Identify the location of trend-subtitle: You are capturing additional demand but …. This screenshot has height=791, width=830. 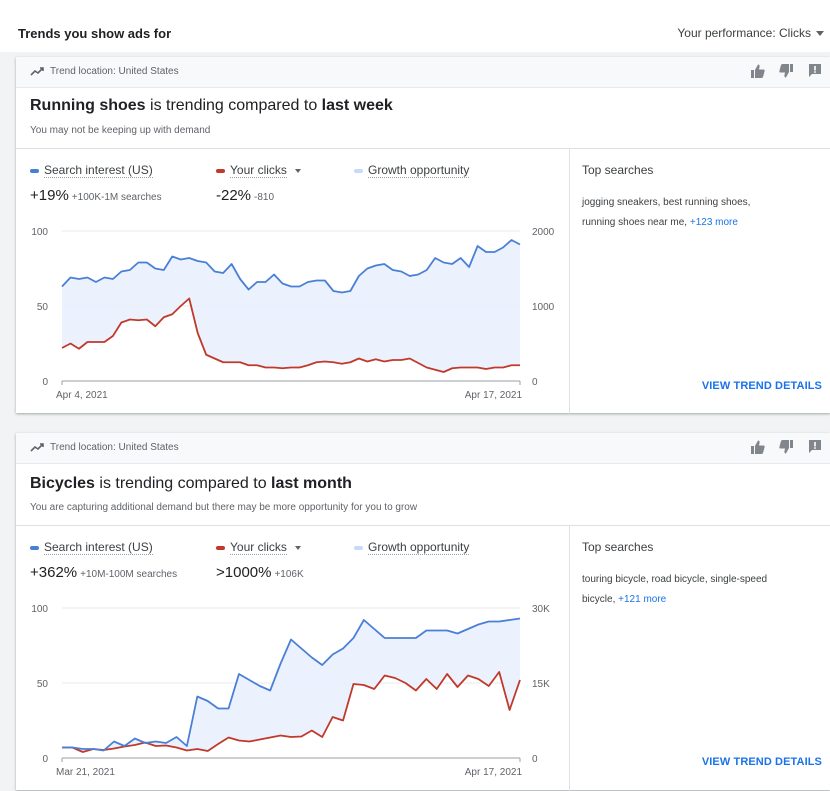
(224, 507).